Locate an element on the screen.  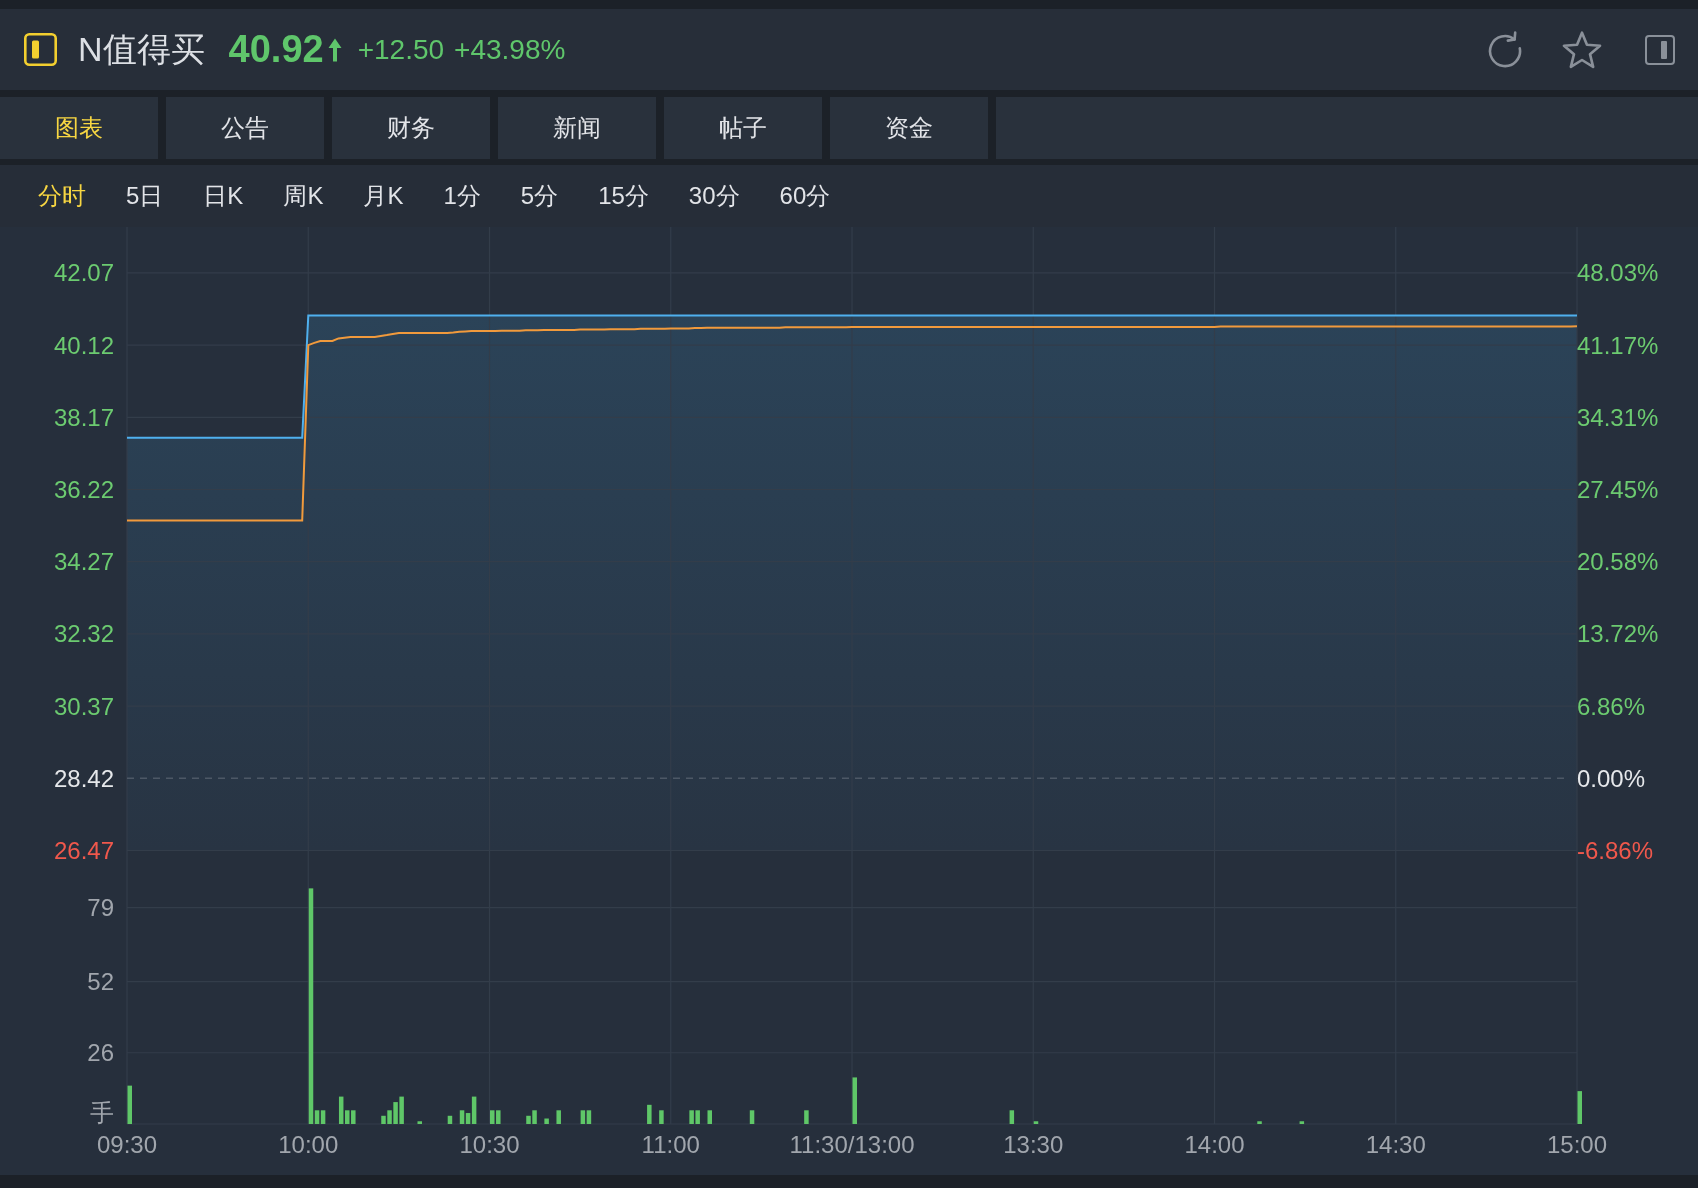
period-tab: 5日 is located at coordinates (145, 196).